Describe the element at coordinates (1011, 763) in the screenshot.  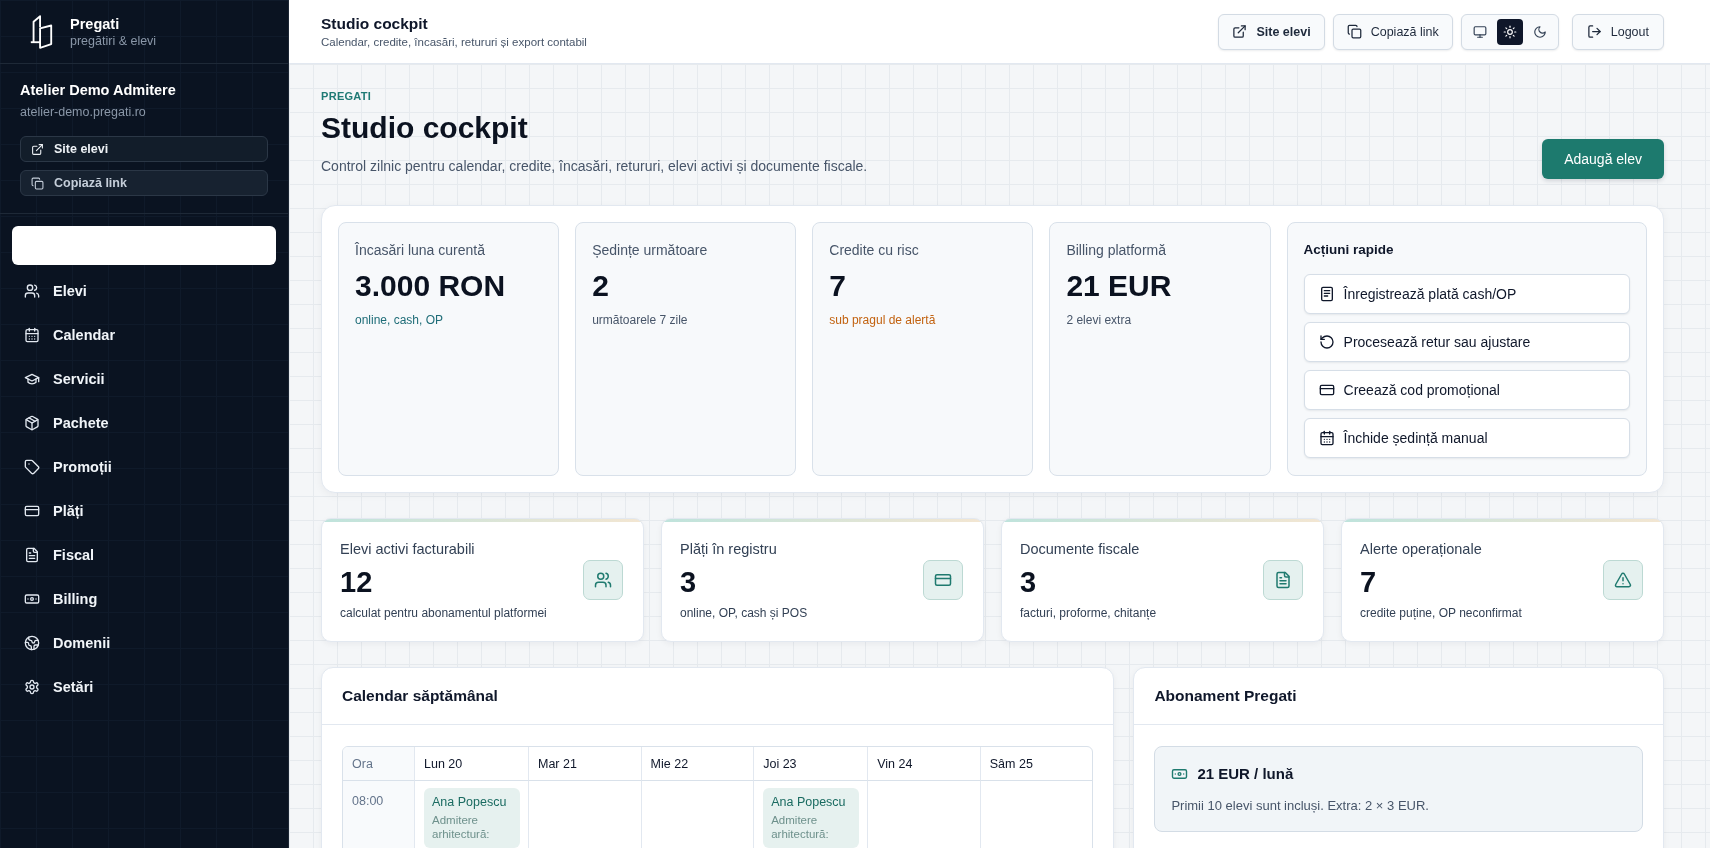
I see `column-header: Sâm 25` at that location.